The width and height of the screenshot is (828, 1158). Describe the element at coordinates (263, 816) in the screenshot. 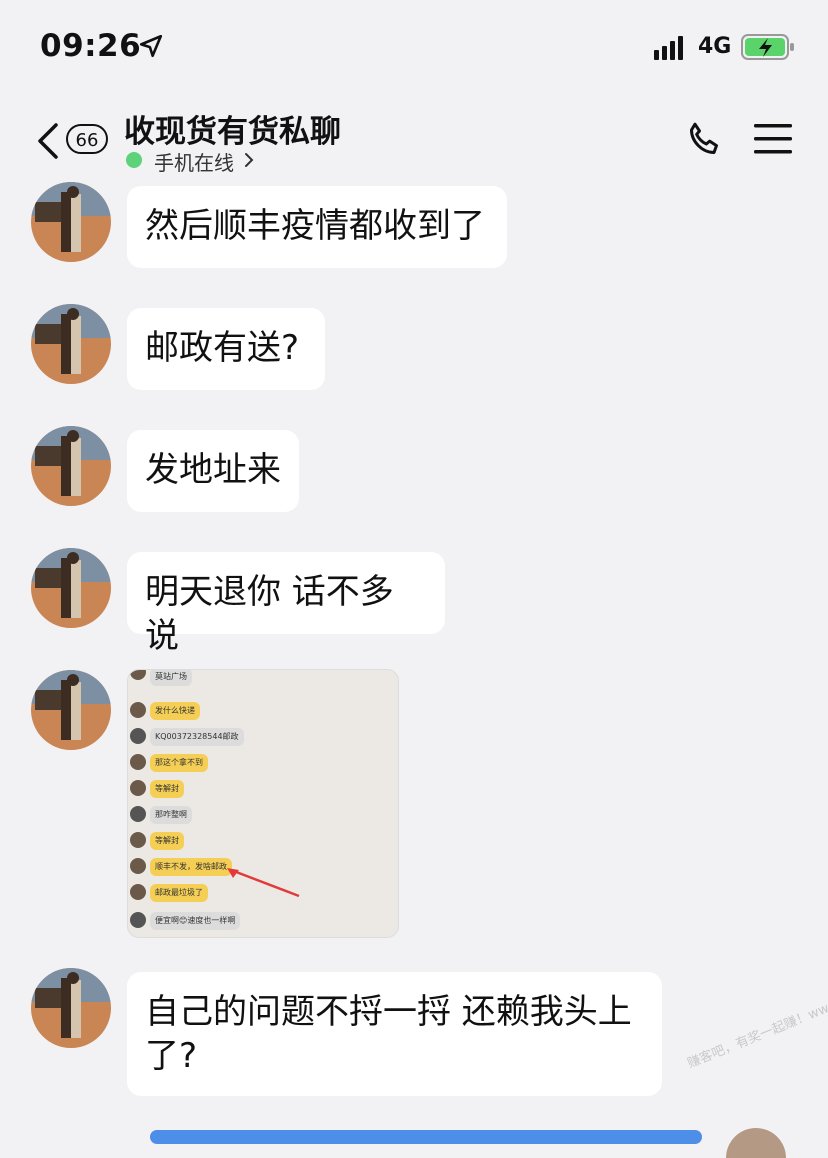

I see `screenshot-line: 那咋整啊` at that location.